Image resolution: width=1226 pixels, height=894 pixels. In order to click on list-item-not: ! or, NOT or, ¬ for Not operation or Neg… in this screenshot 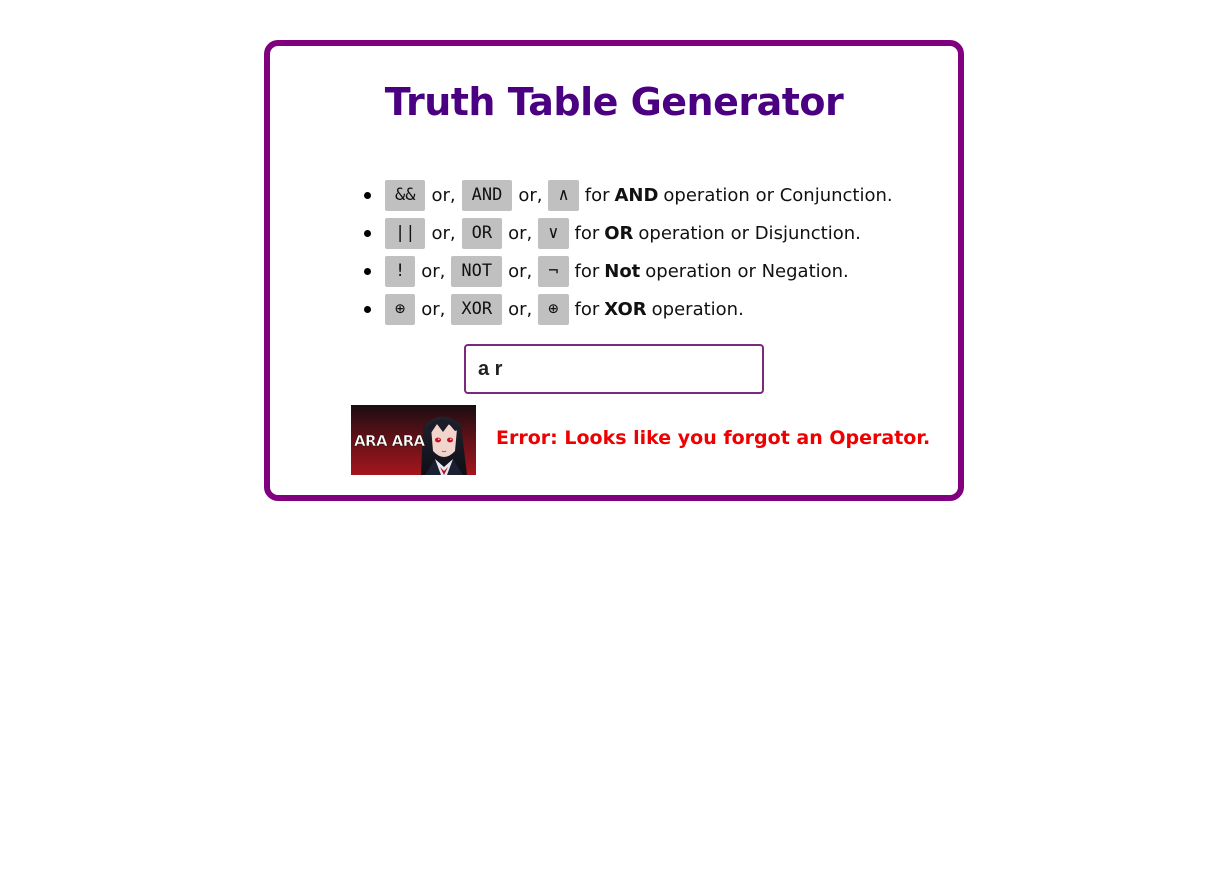, I will do `click(628, 271)`.